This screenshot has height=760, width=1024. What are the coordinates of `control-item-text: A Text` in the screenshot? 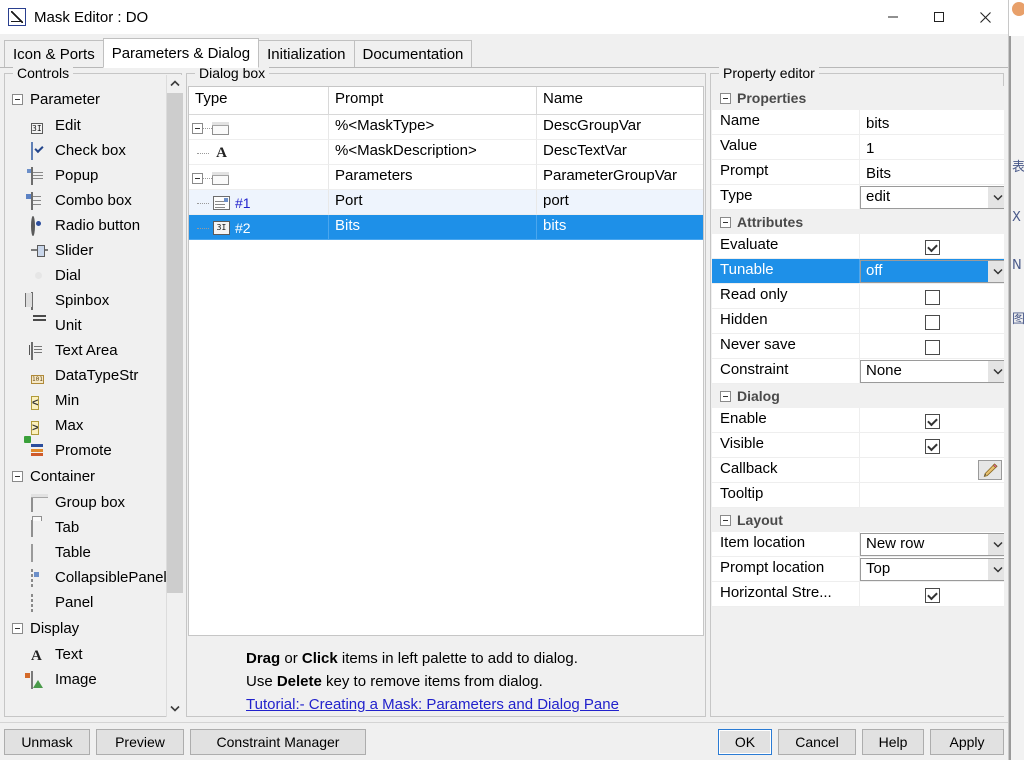 It's located at (86, 654).